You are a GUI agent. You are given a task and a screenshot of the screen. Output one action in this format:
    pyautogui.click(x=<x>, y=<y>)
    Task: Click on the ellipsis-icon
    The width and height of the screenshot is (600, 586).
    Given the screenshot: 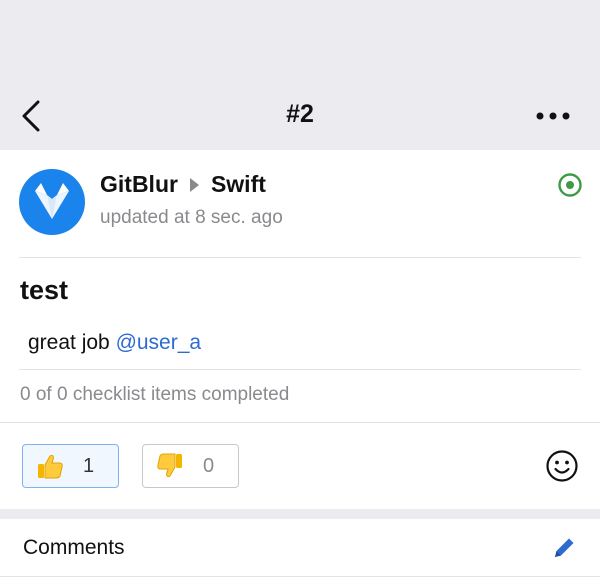 What is the action you would take?
    pyautogui.click(x=556, y=116)
    